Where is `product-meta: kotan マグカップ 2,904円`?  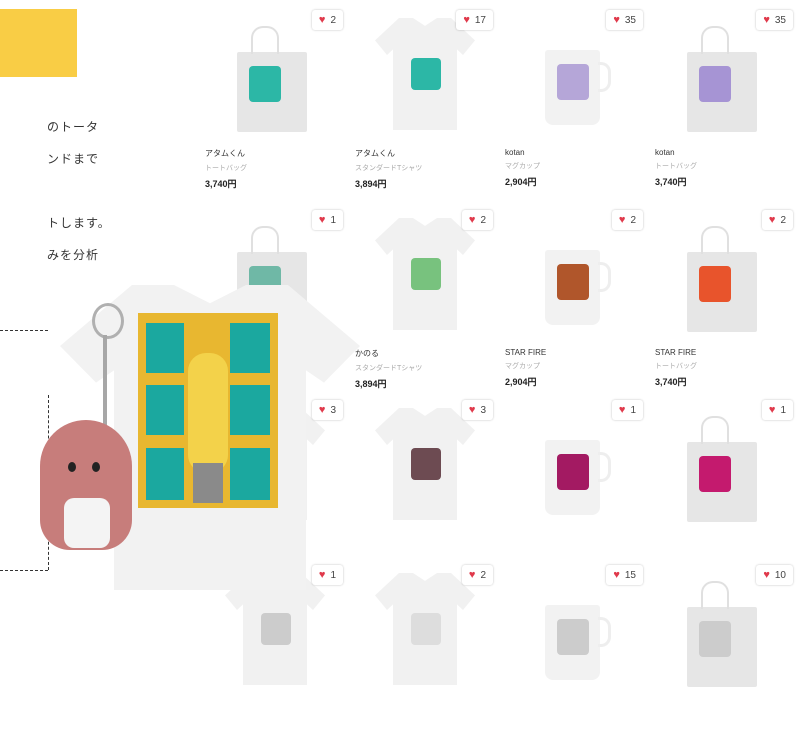 product-meta: kotan マグカップ 2,904円 is located at coordinates (522, 168).